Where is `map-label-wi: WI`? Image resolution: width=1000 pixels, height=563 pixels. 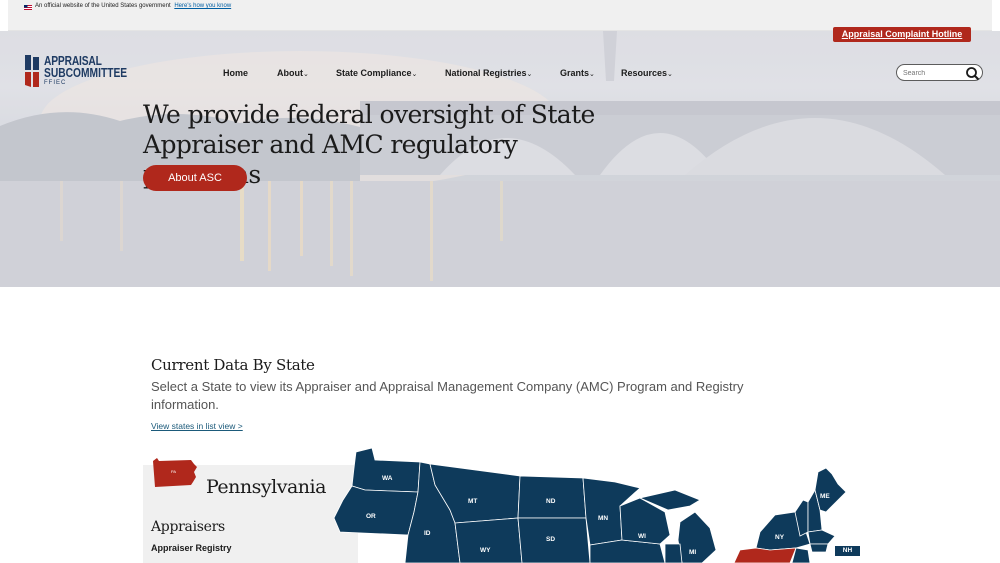 map-label-wi: WI is located at coordinates (642, 536).